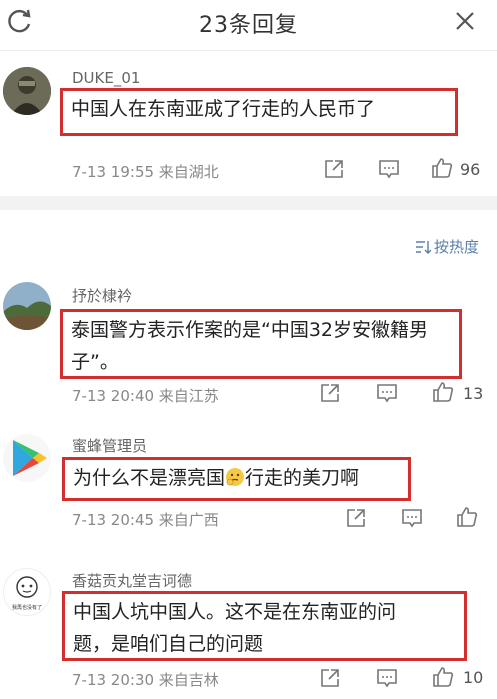  What do you see at coordinates (27, 592) in the screenshot?
I see `avatar: 我再也没有了` at bounding box center [27, 592].